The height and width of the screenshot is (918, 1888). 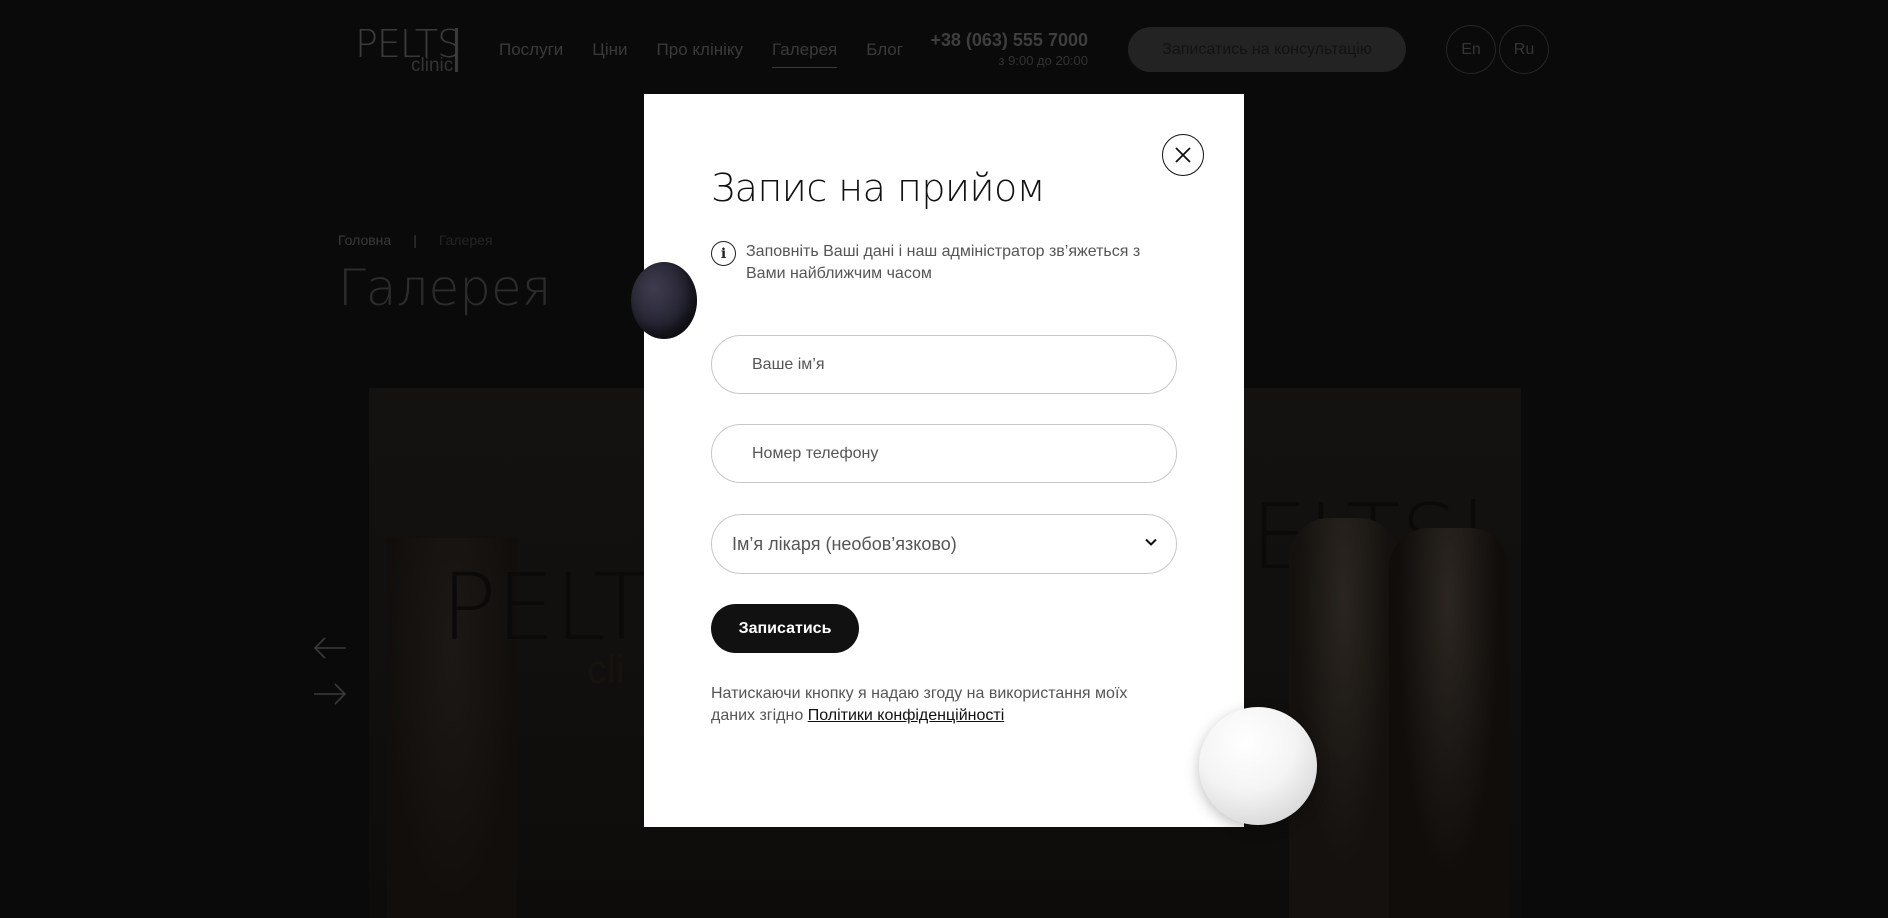 What do you see at coordinates (432, 65) in the screenshot?
I see `logo-sub: clinic` at bounding box center [432, 65].